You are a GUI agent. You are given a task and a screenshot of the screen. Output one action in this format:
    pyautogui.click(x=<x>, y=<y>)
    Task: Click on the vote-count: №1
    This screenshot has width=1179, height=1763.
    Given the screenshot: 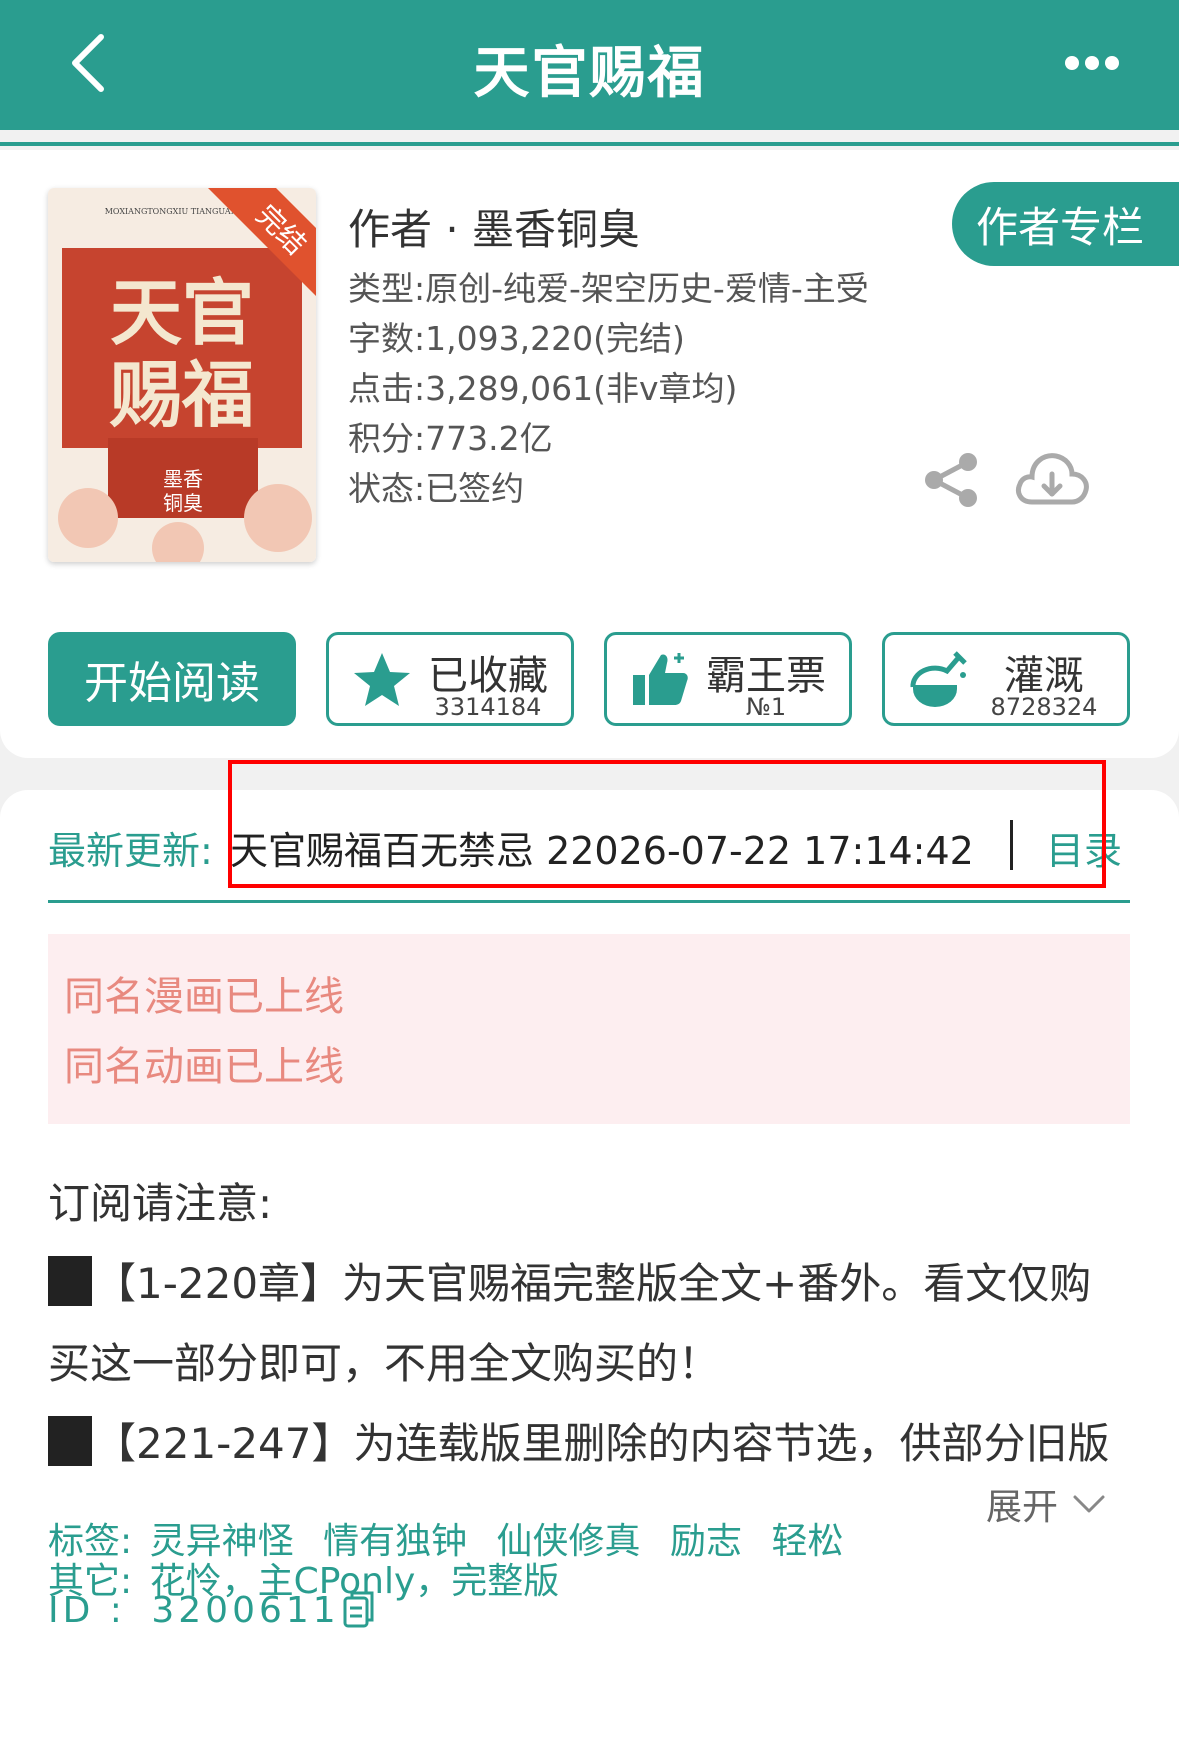 What is the action you would take?
    pyautogui.click(x=766, y=707)
    